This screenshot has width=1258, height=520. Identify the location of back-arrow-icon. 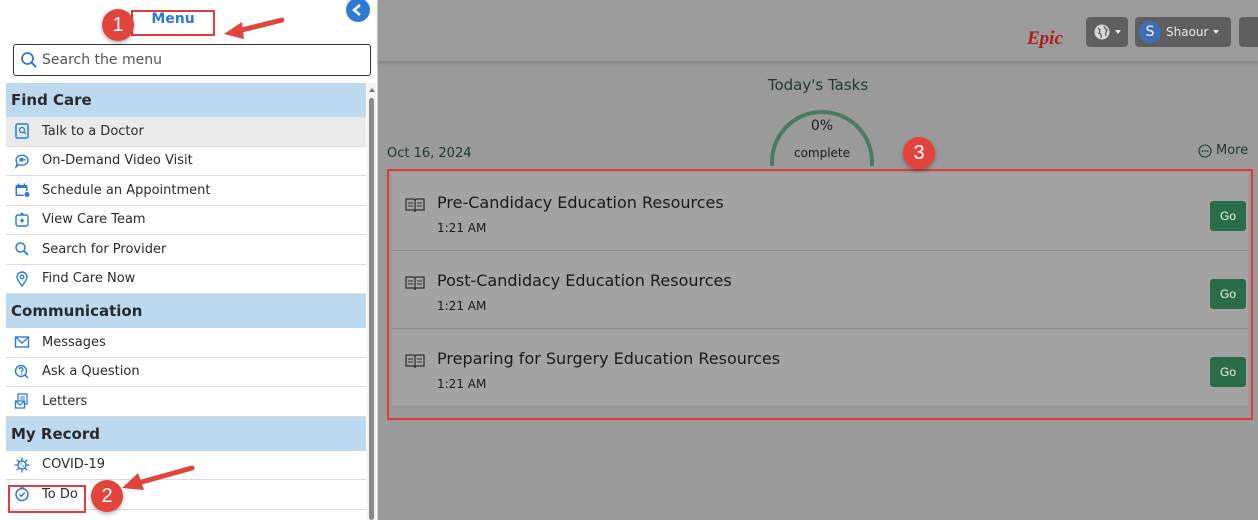
(359, 12).